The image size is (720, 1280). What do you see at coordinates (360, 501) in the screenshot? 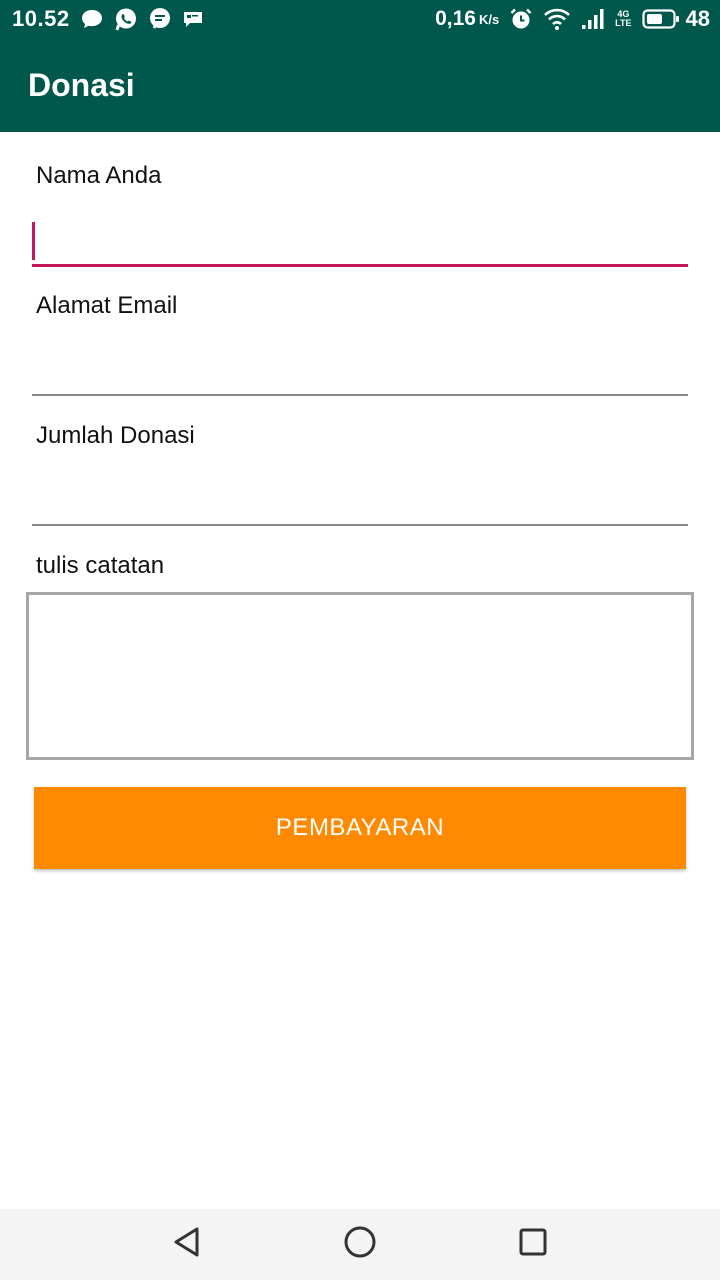
I see `amount-input` at bounding box center [360, 501].